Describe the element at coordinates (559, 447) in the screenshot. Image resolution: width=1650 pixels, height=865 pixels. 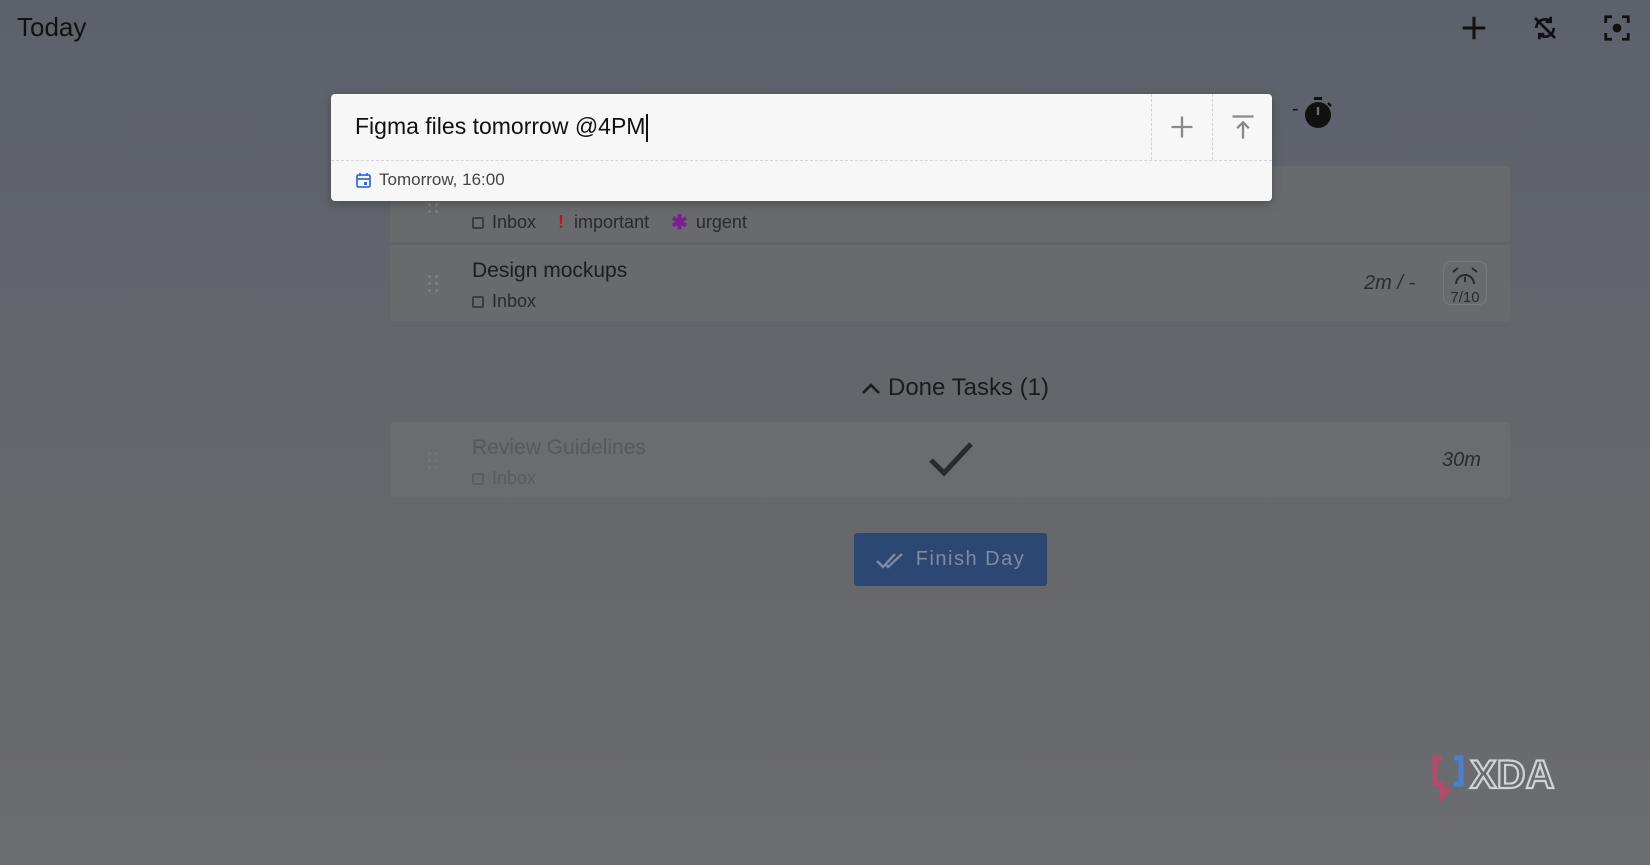
I see `task-title: Review Guidelines` at that location.